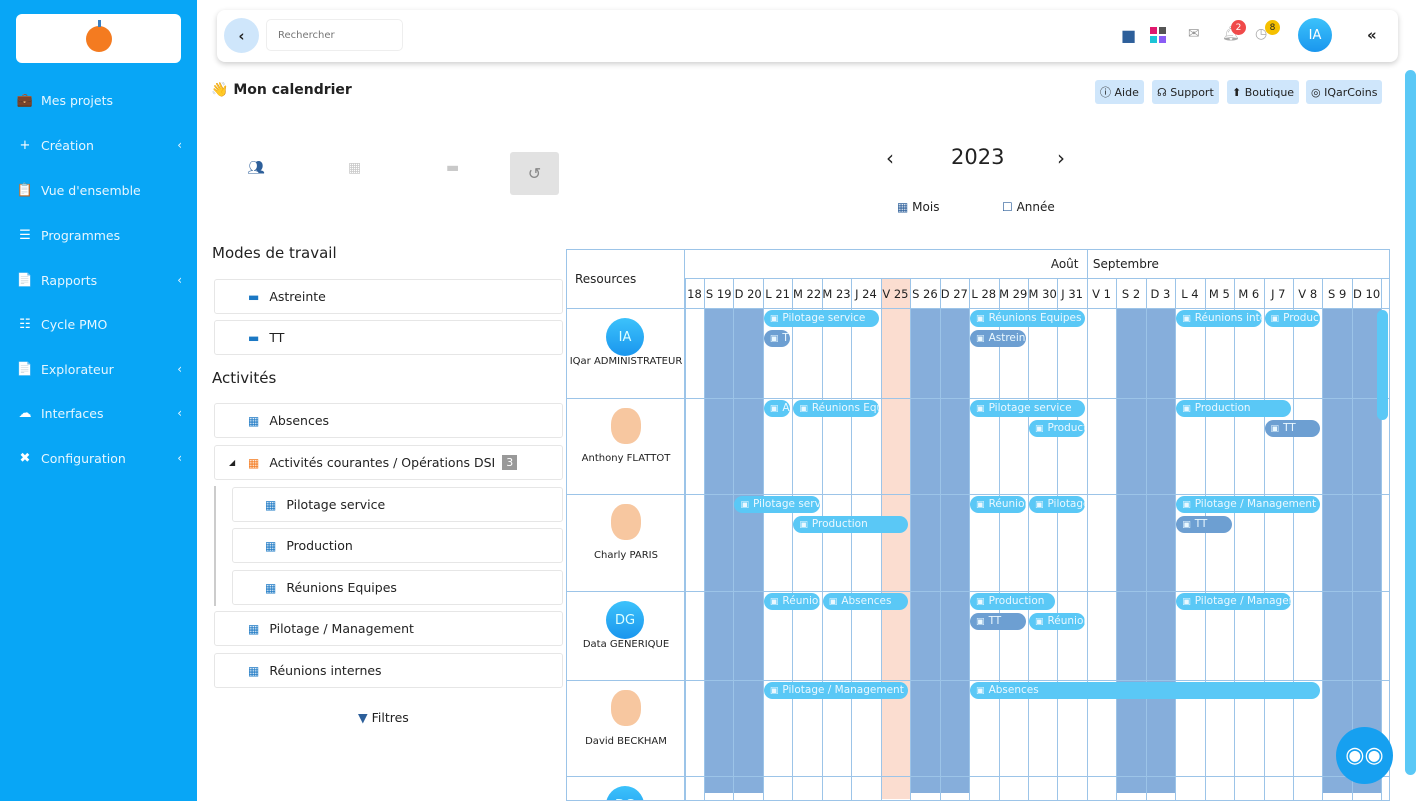  What do you see at coordinates (1219, 318) in the screenshot?
I see `calendar-event: ▣Réunions internes` at bounding box center [1219, 318].